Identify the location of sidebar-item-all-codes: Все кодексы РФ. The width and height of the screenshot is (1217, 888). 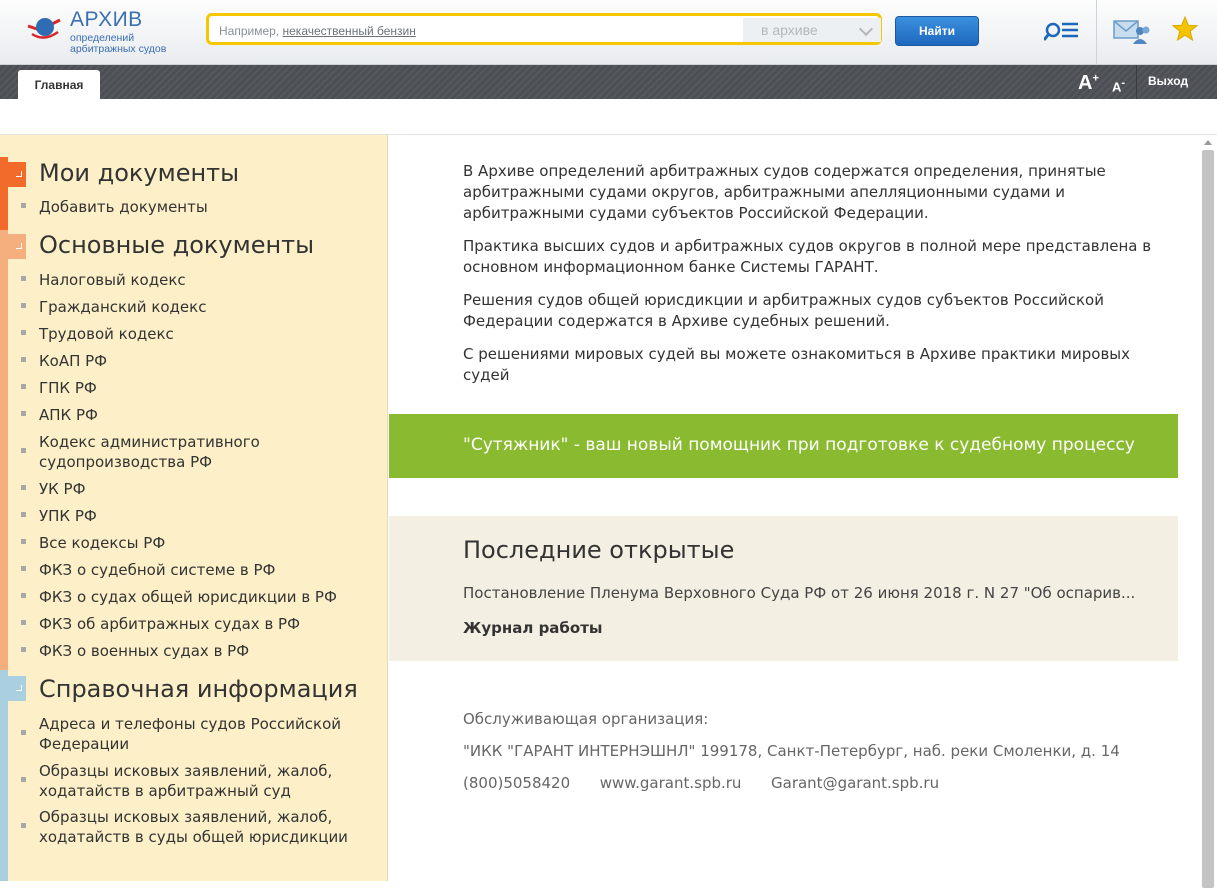
(102, 543).